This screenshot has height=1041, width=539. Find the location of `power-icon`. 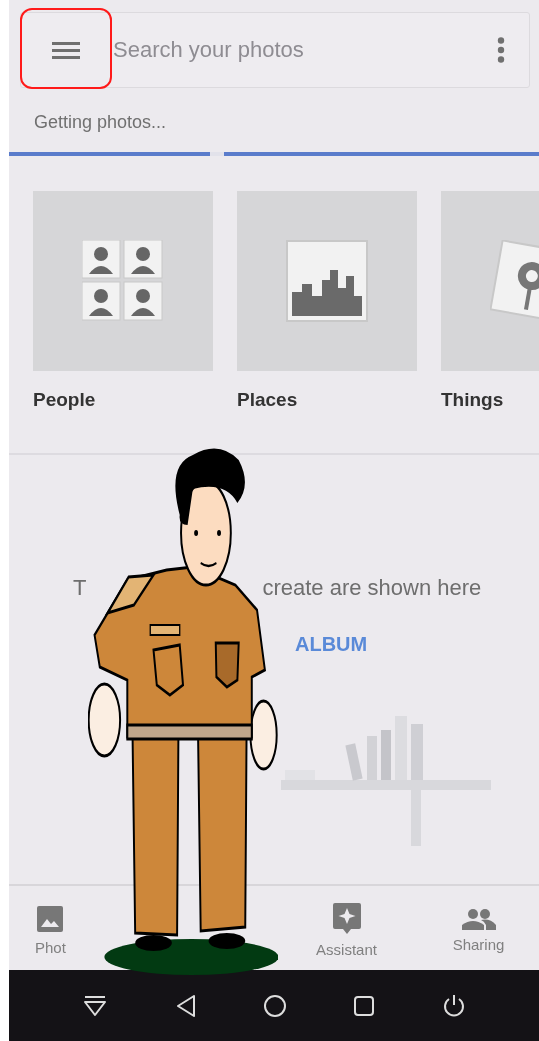

power-icon is located at coordinates (453, 1005).